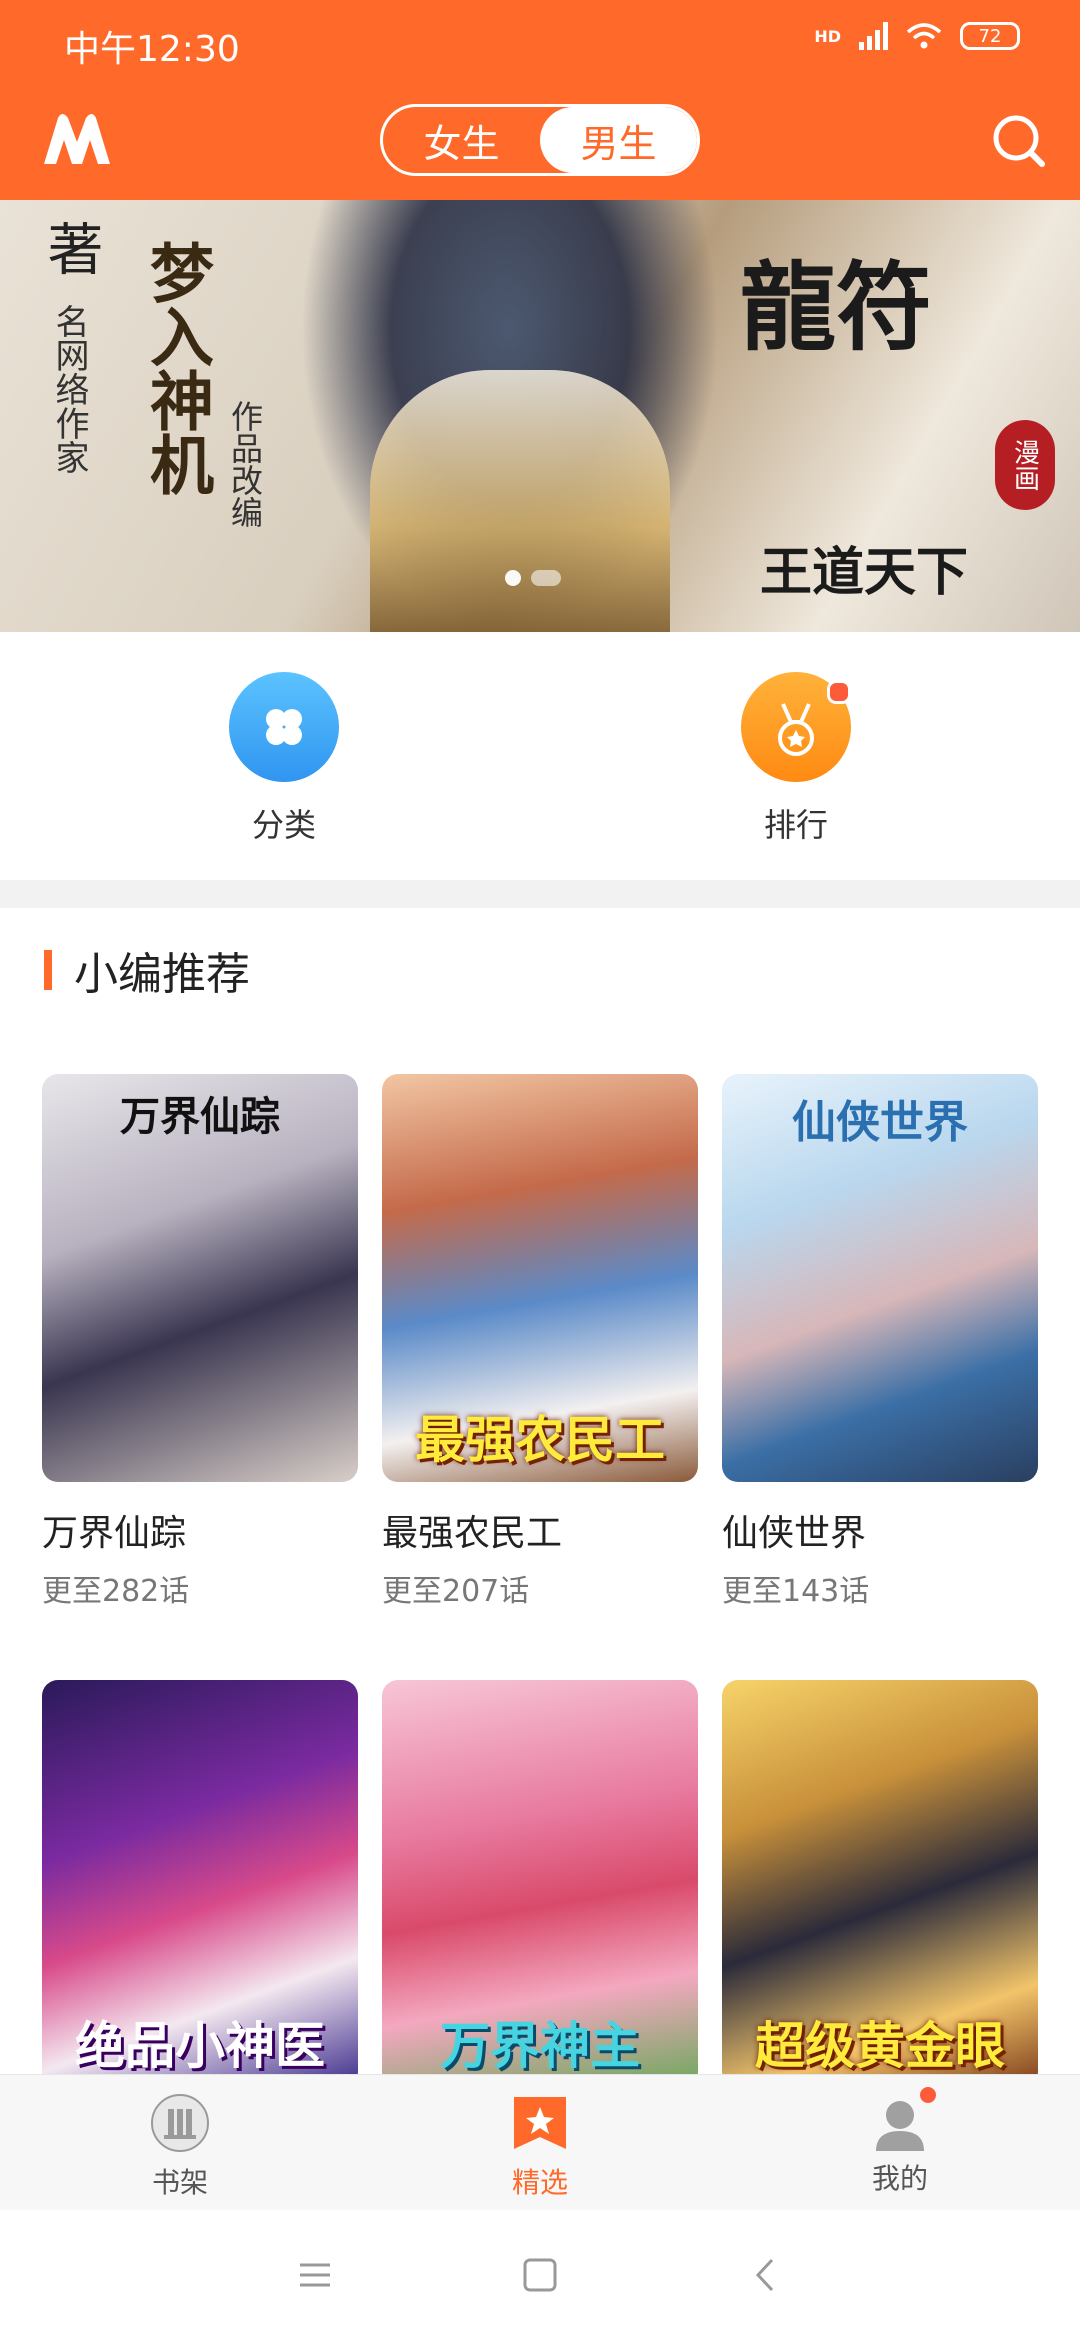  What do you see at coordinates (864, 572) in the screenshot?
I see `banner-subtitle: 王道天下` at bounding box center [864, 572].